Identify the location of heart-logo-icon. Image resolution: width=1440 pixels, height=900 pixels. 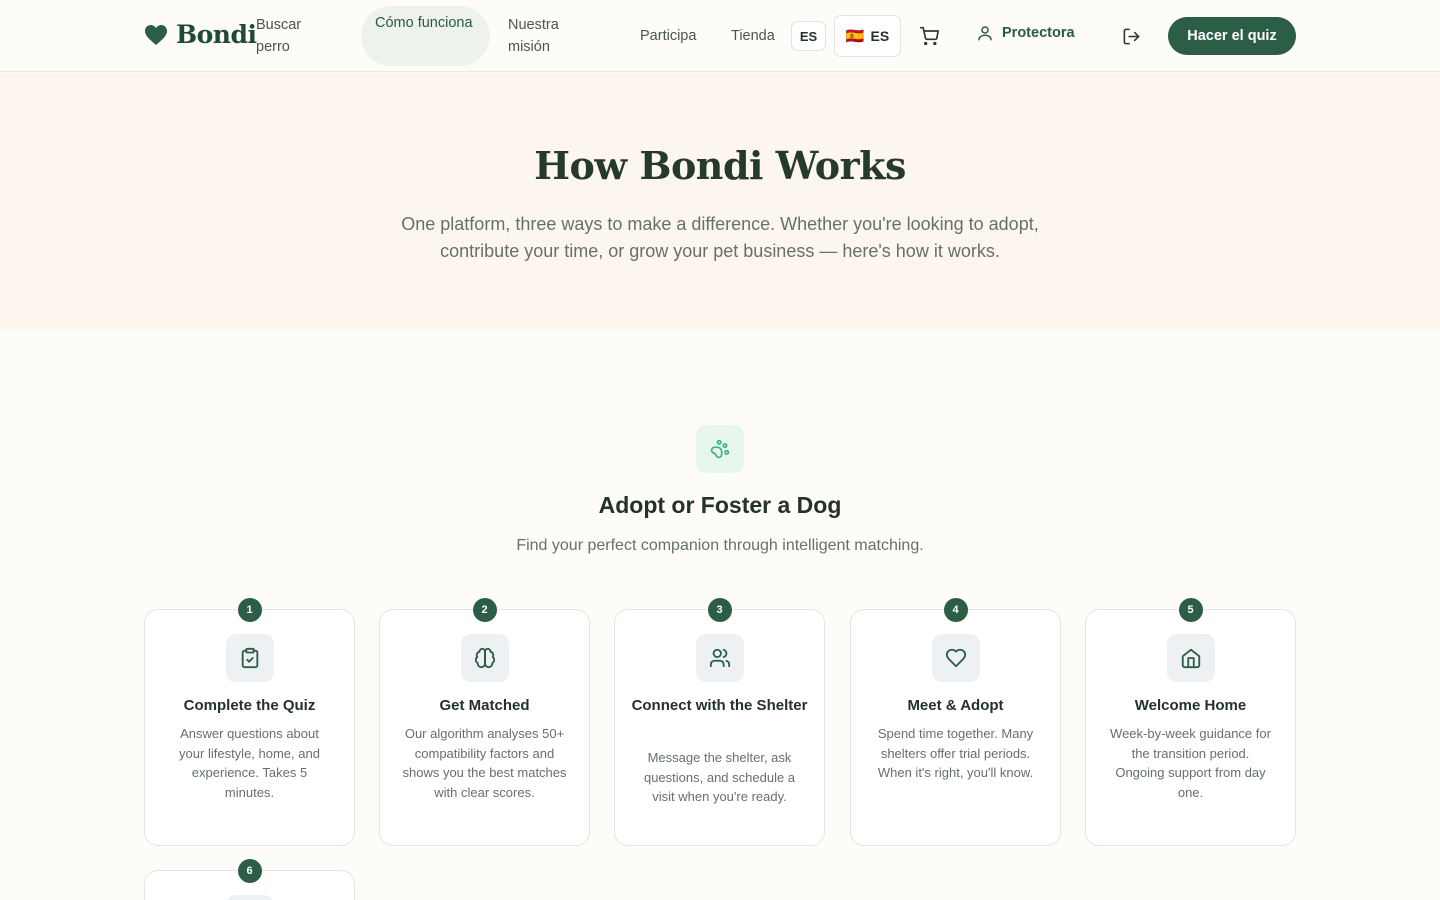
(156, 34).